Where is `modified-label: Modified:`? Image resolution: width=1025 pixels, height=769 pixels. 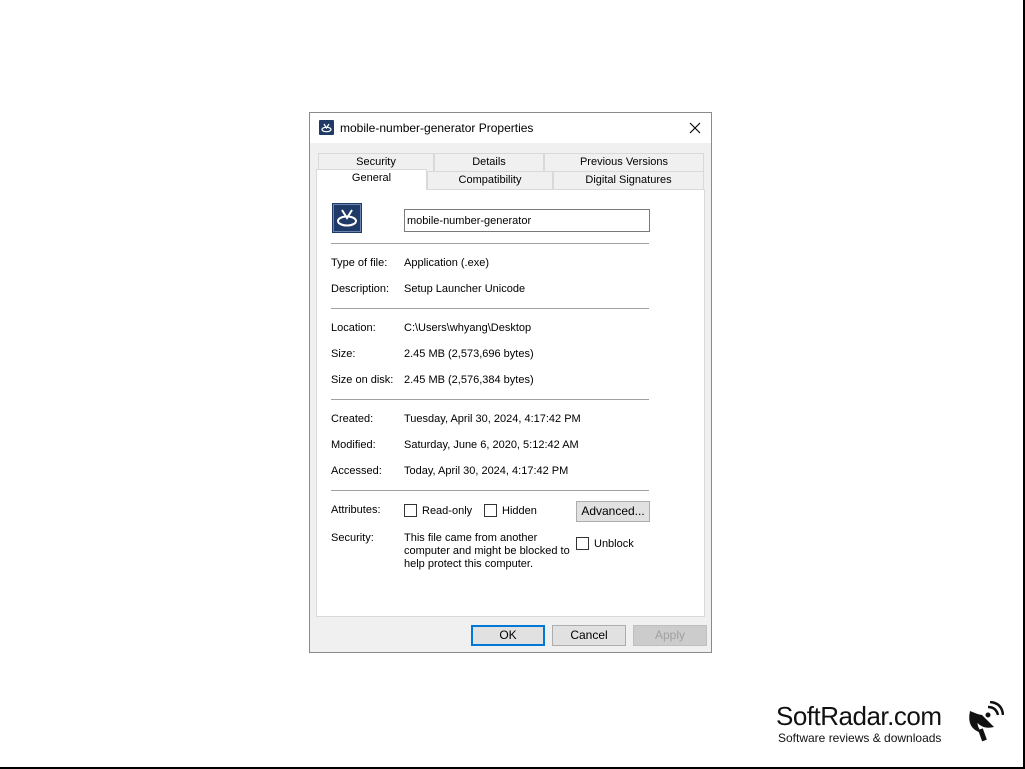
modified-label: Modified: is located at coordinates (353, 445).